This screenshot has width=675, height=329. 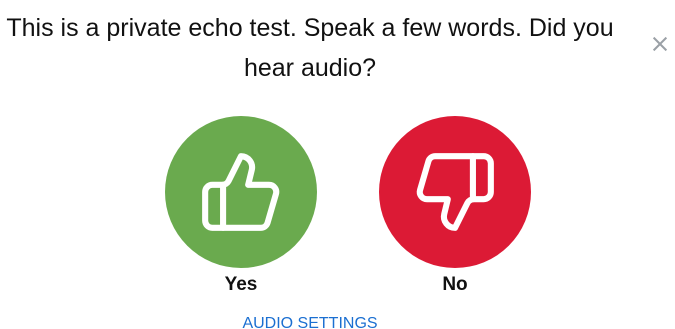 I want to click on yes-circle, so click(x=241, y=192).